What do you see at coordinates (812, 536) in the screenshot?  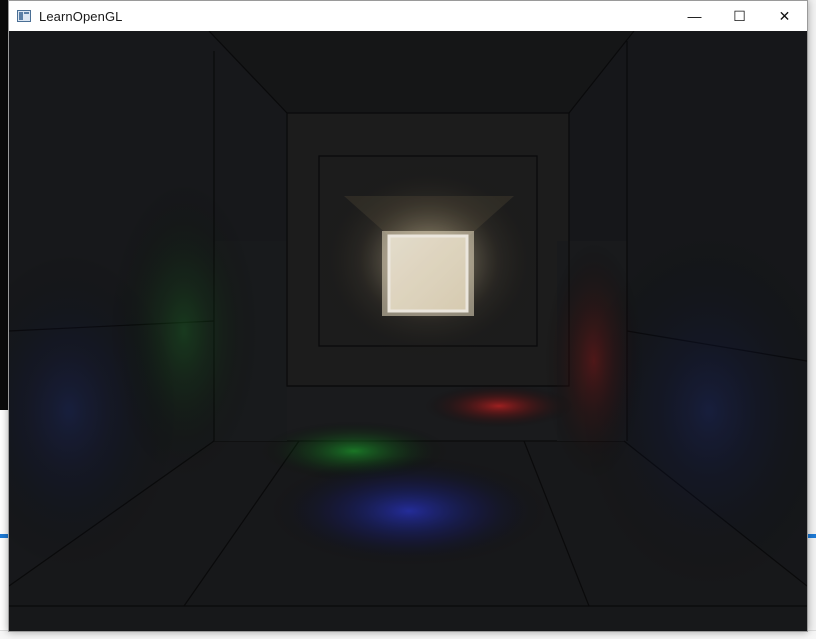 I see `background-accent-line` at bounding box center [812, 536].